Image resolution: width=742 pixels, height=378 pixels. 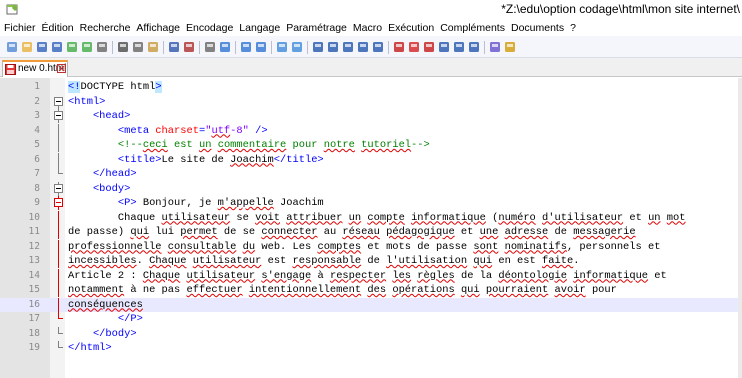 What do you see at coordinates (444, 47) in the screenshot?
I see `play-macro-icon` at bounding box center [444, 47].